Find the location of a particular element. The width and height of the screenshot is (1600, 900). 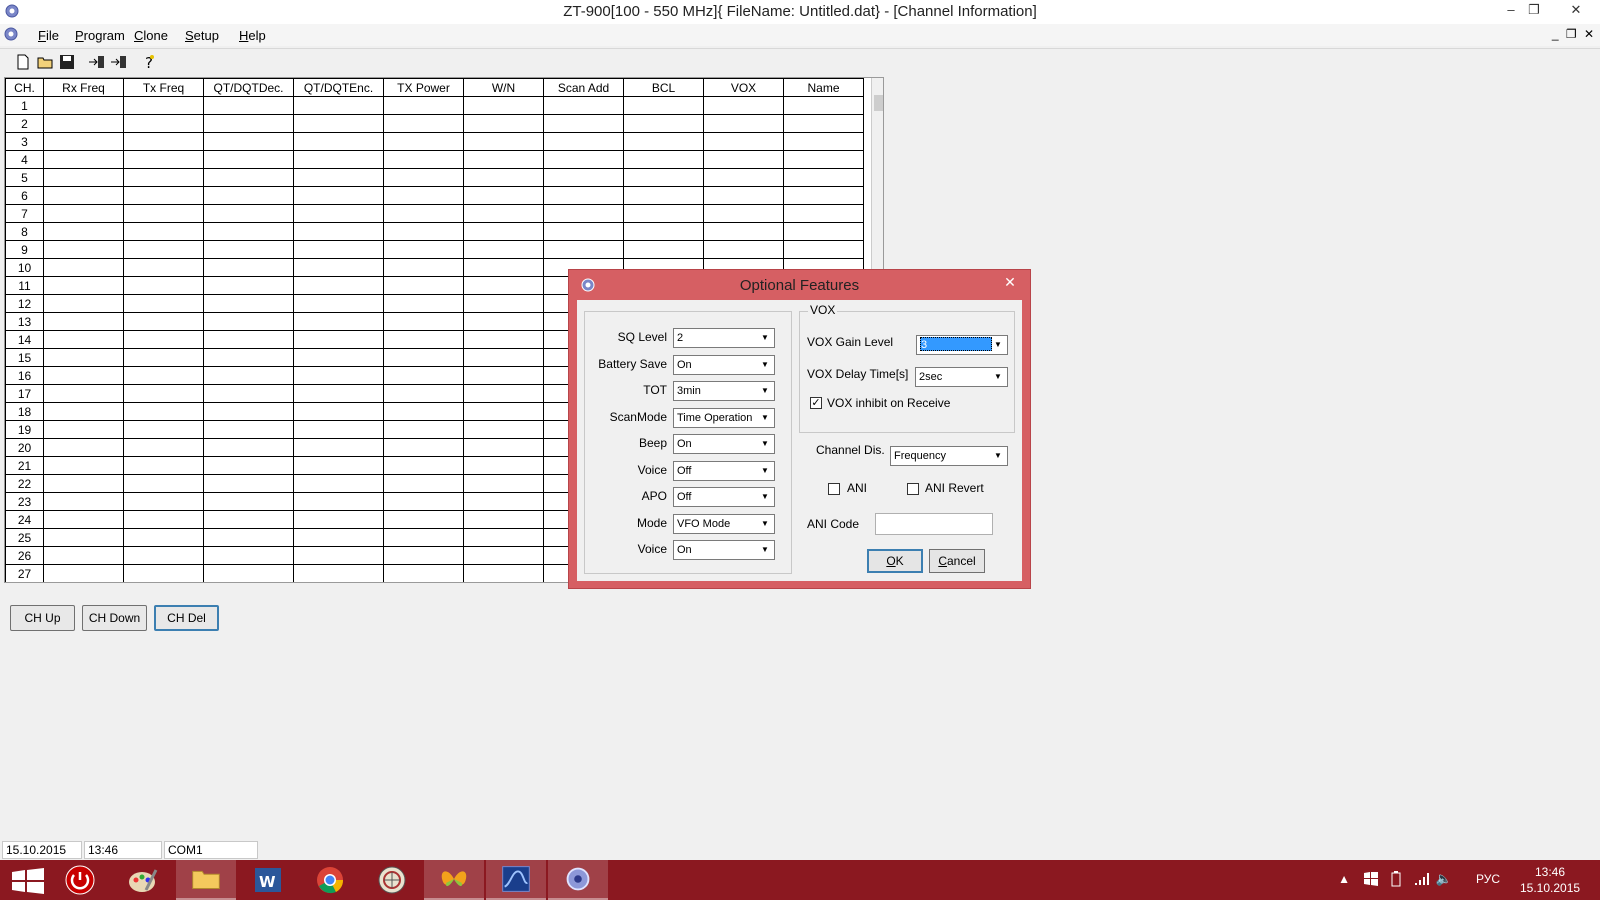

column-header: QT/DQTDec. is located at coordinates (248, 87).